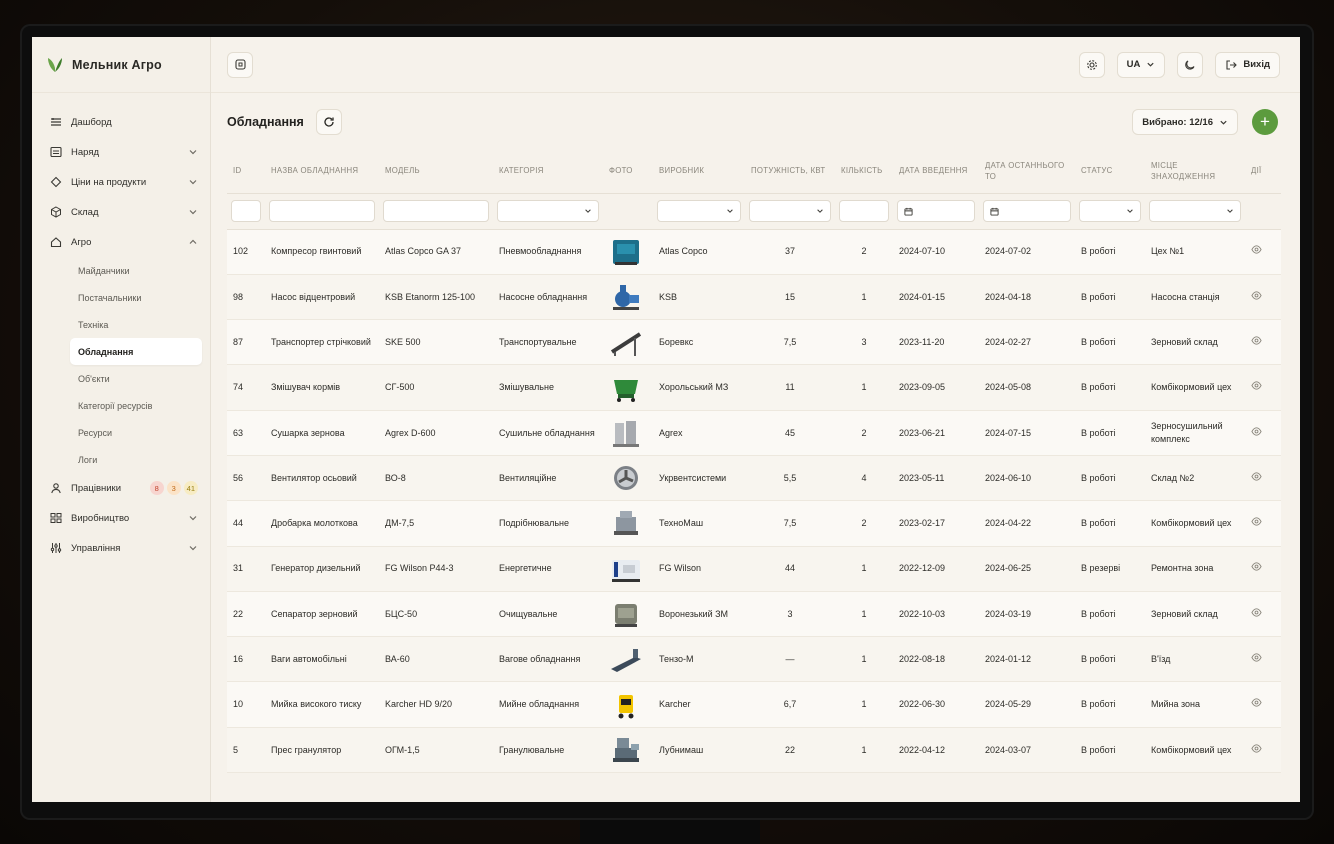 This screenshot has width=1334, height=844. What do you see at coordinates (121, 378) in the screenshot?
I see `sidebar-subitem-objects: Об'єкти` at bounding box center [121, 378].